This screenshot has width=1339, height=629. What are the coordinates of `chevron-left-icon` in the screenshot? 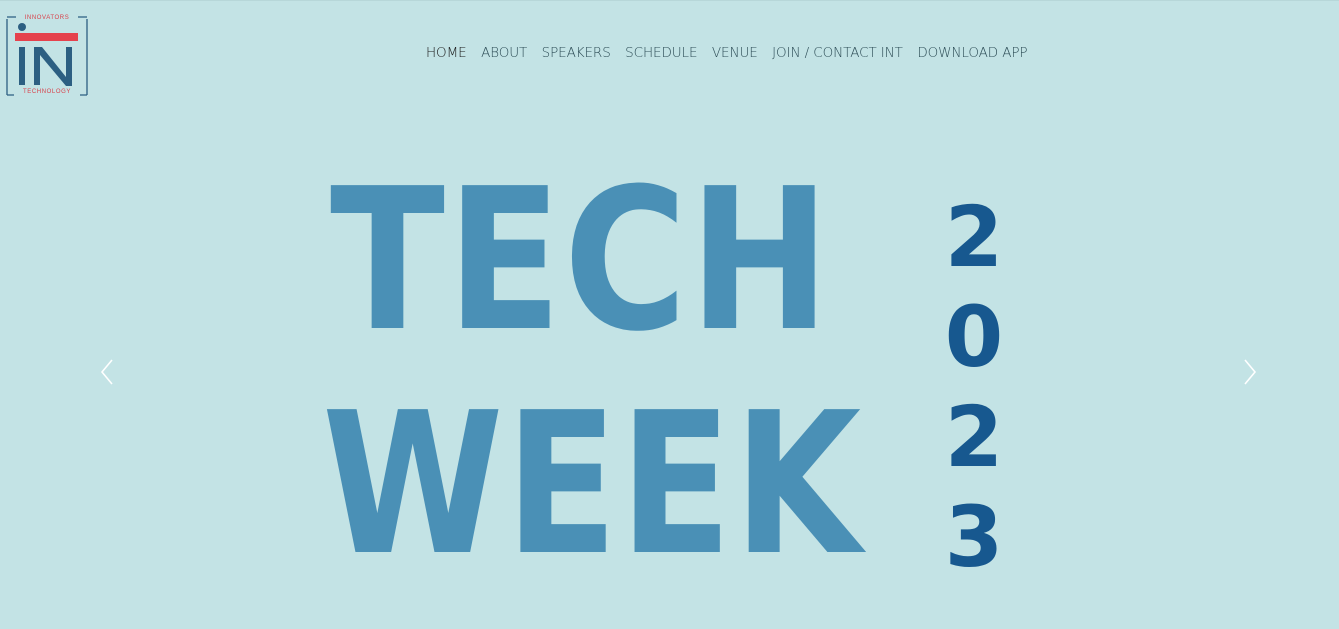 It's located at (106, 372).